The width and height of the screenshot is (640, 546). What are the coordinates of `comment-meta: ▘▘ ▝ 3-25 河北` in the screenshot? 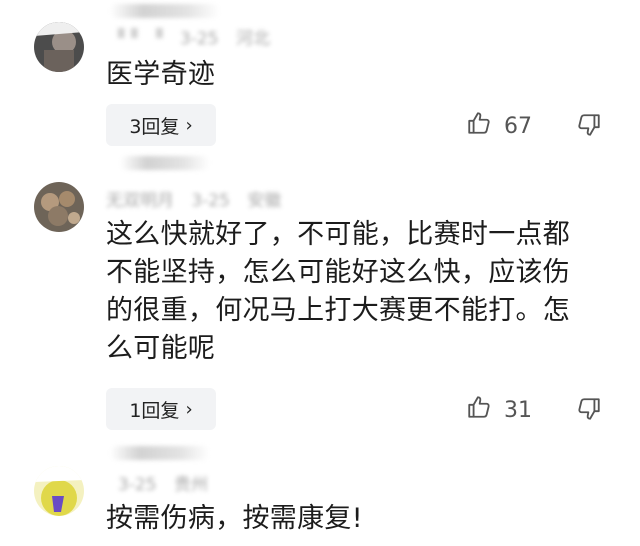 It's located at (194, 39).